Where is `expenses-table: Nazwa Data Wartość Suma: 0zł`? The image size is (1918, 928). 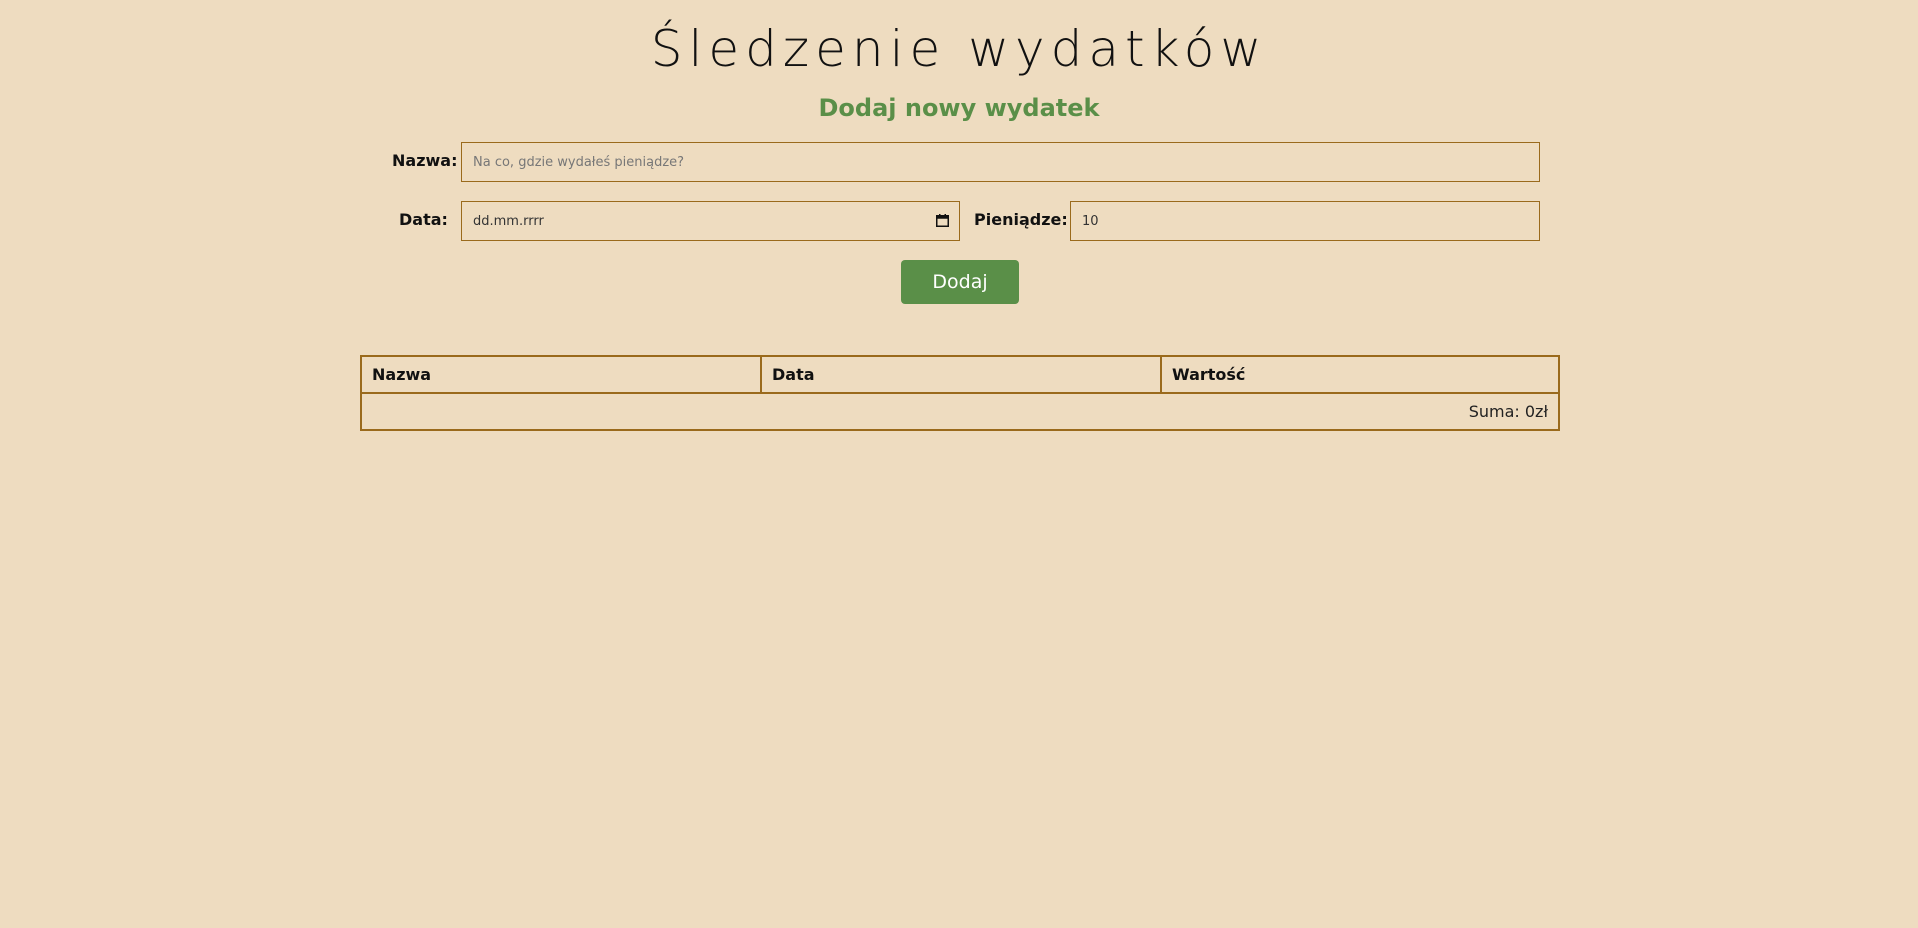
expenses-table: Nazwa Data Wartość Suma: 0zł is located at coordinates (960, 393).